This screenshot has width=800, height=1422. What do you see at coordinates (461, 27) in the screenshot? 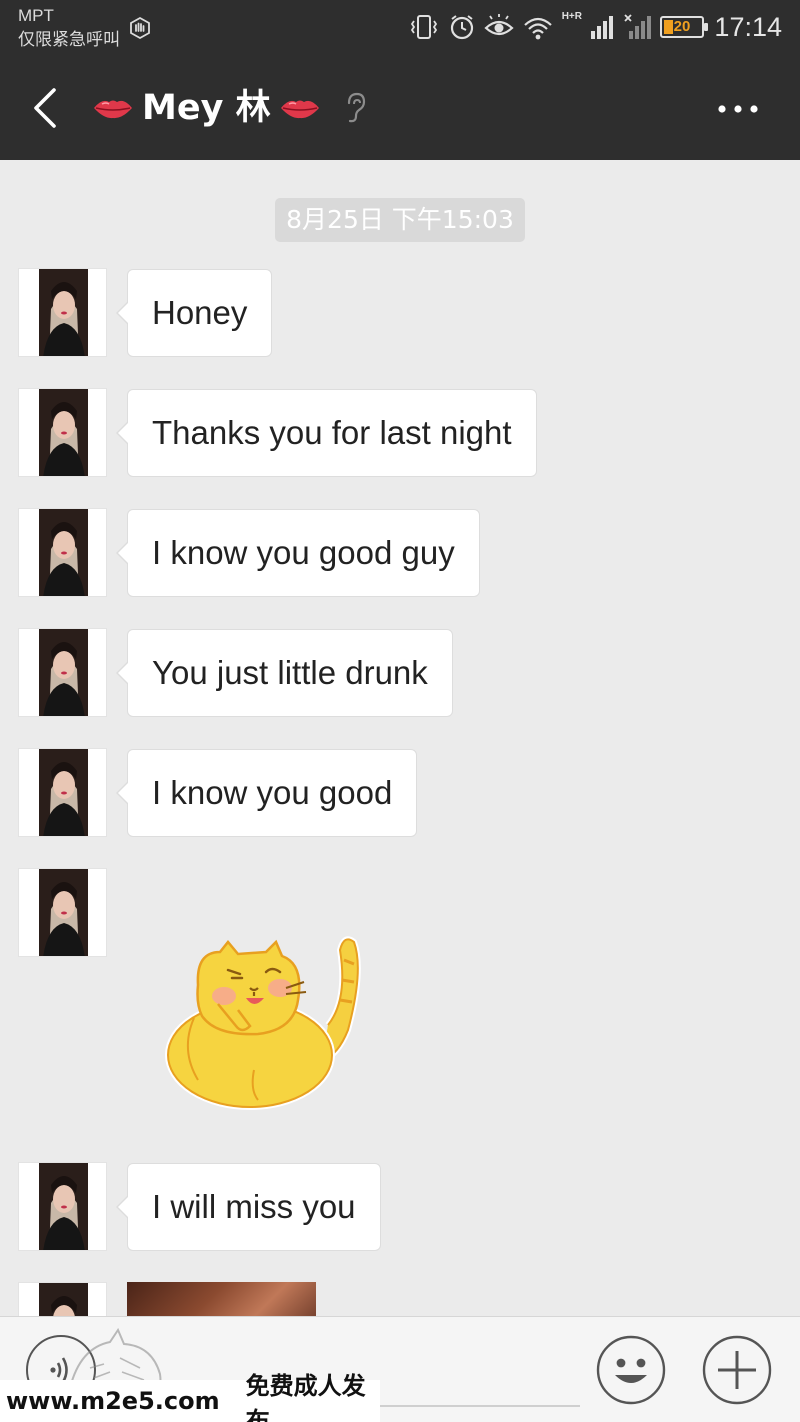
I see `alarm-icon` at bounding box center [461, 27].